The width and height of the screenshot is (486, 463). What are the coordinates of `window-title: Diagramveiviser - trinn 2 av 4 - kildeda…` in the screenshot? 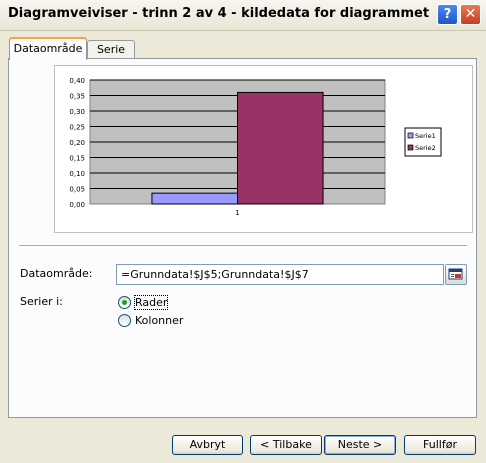 It's located at (219, 13).